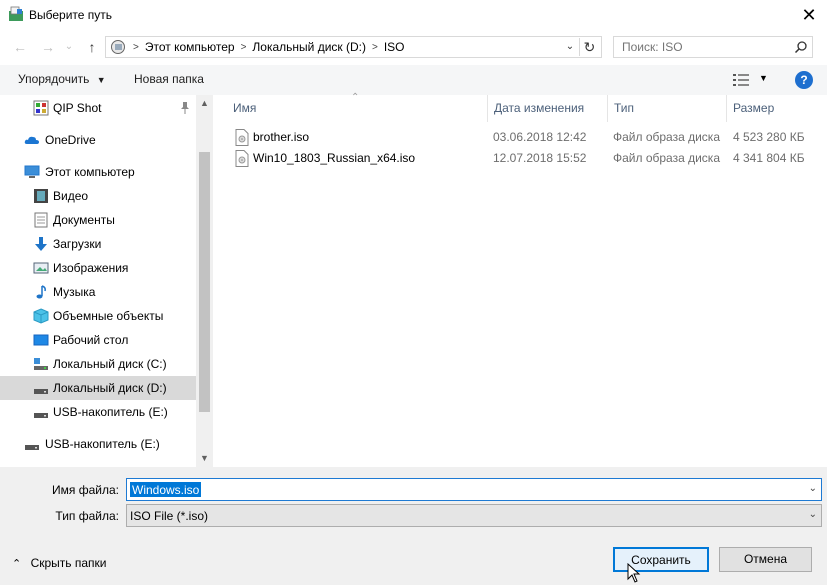  I want to click on filename-value: Windows.iso, so click(166, 489).